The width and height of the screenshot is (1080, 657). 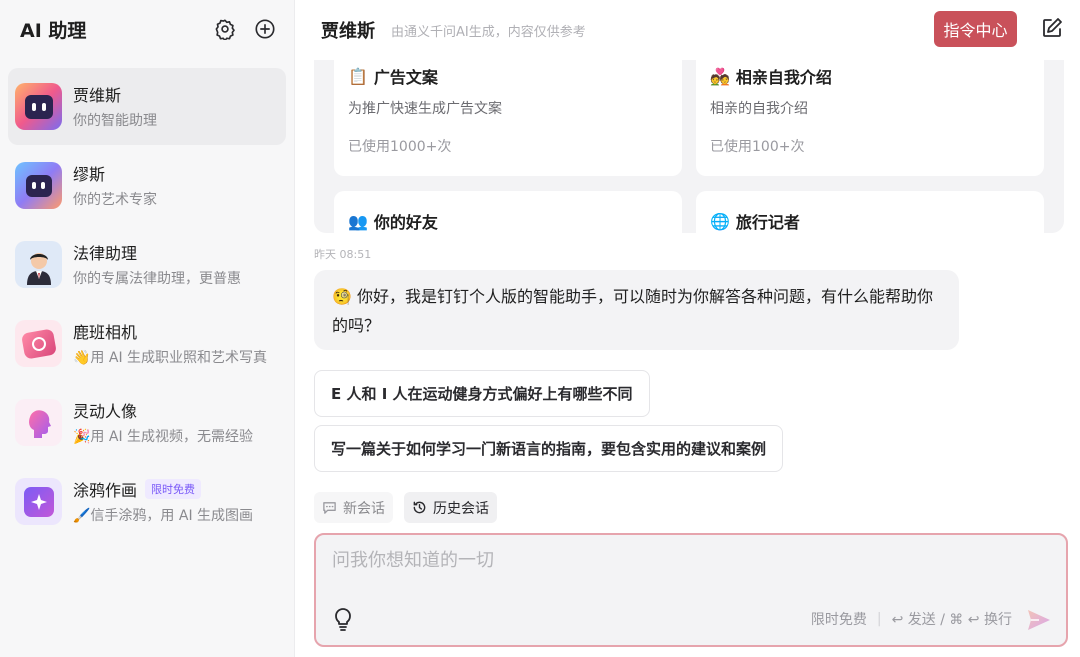 What do you see at coordinates (975, 29) in the screenshot?
I see `command-center-button: 指令中心` at bounding box center [975, 29].